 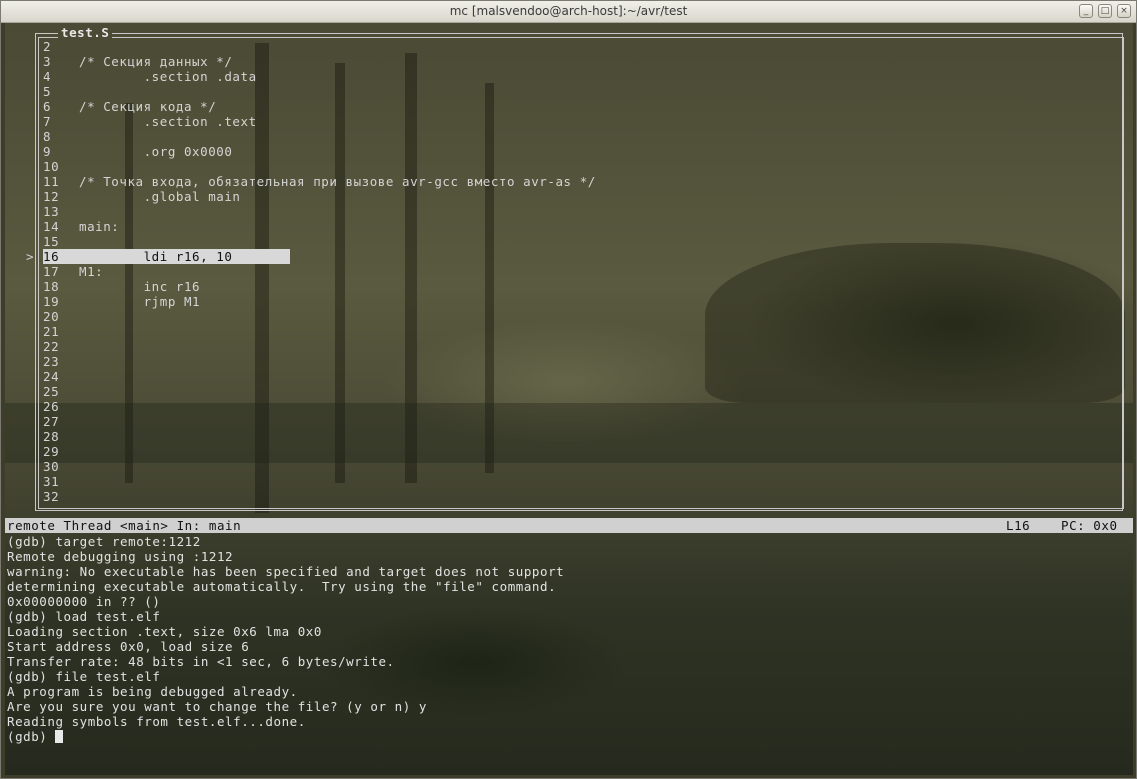 I want to click on line-number: 5, so click(x=47, y=91).